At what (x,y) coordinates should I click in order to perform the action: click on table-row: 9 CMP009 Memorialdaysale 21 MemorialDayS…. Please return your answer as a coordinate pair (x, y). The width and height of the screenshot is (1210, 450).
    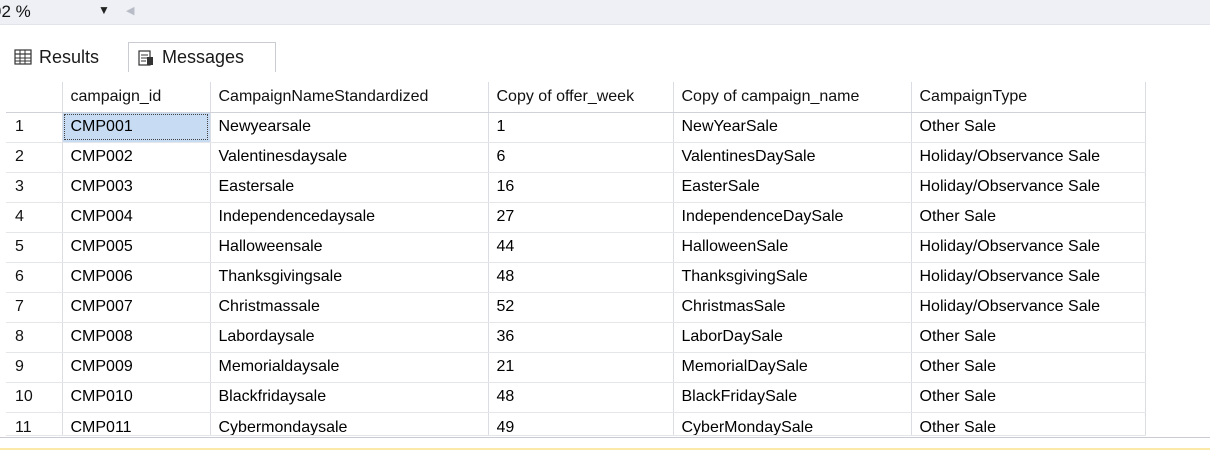
    Looking at the image, I should click on (576, 367).